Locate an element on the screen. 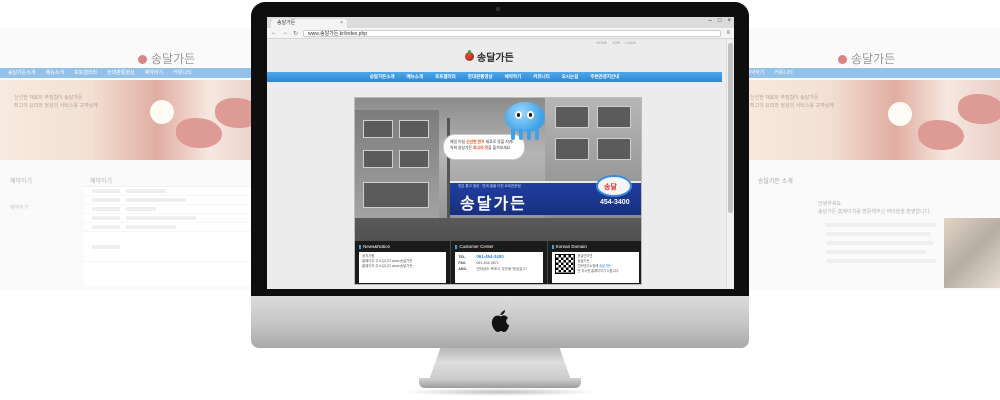 Image resolution: width=1000 pixels, height=400 pixels. browser-tab: 송달가든 × is located at coordinates (309, 23).